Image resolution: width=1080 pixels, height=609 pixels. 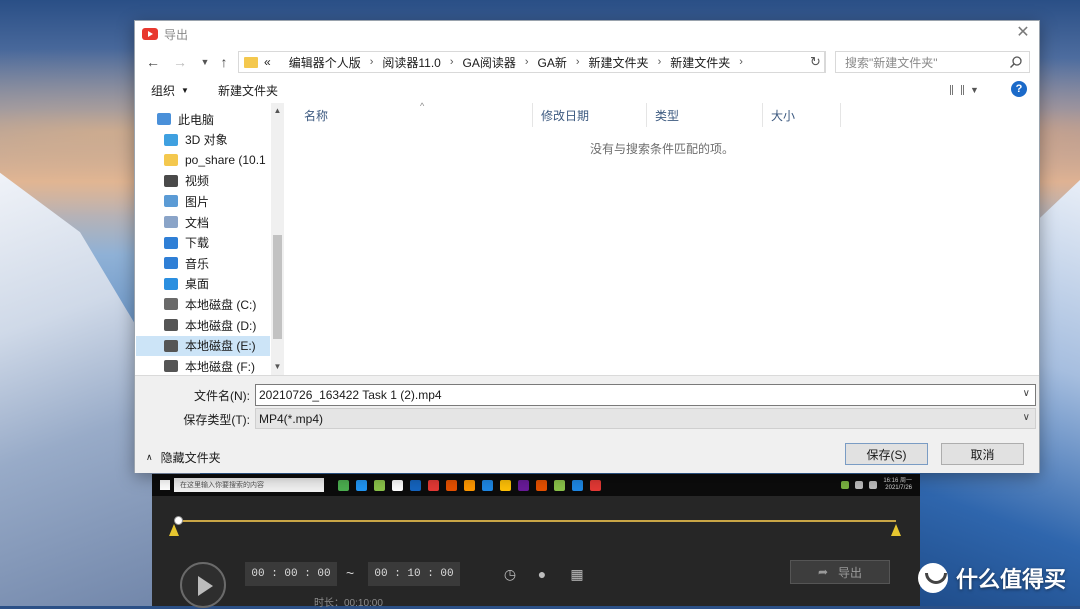 I want to click on speed-icon: ◷, so click(x=510, y=574).